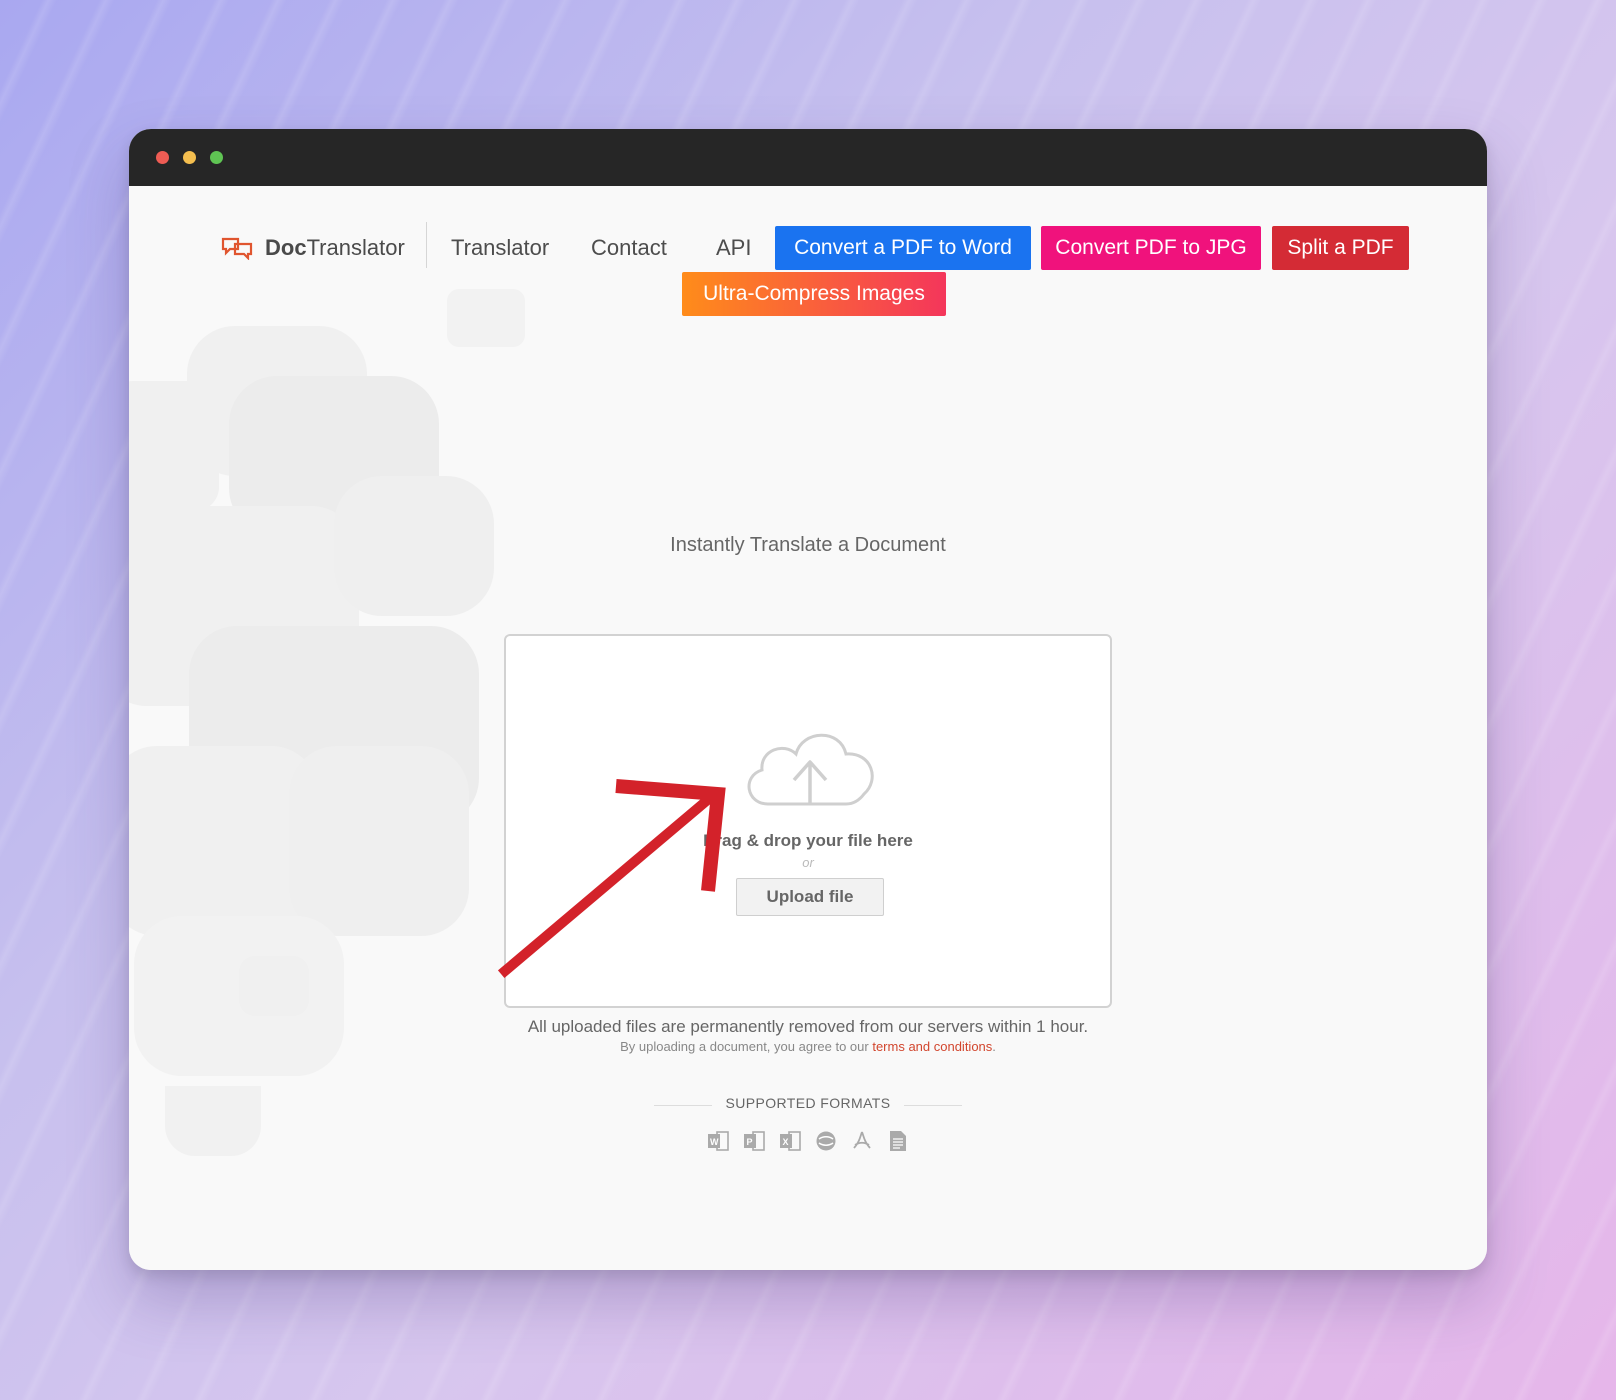 The width and height of the screenshot is (1616, 1400). Describe the element at coordinates (790, 1141) in the screenshot. I see `excel-icon: X` at that location.